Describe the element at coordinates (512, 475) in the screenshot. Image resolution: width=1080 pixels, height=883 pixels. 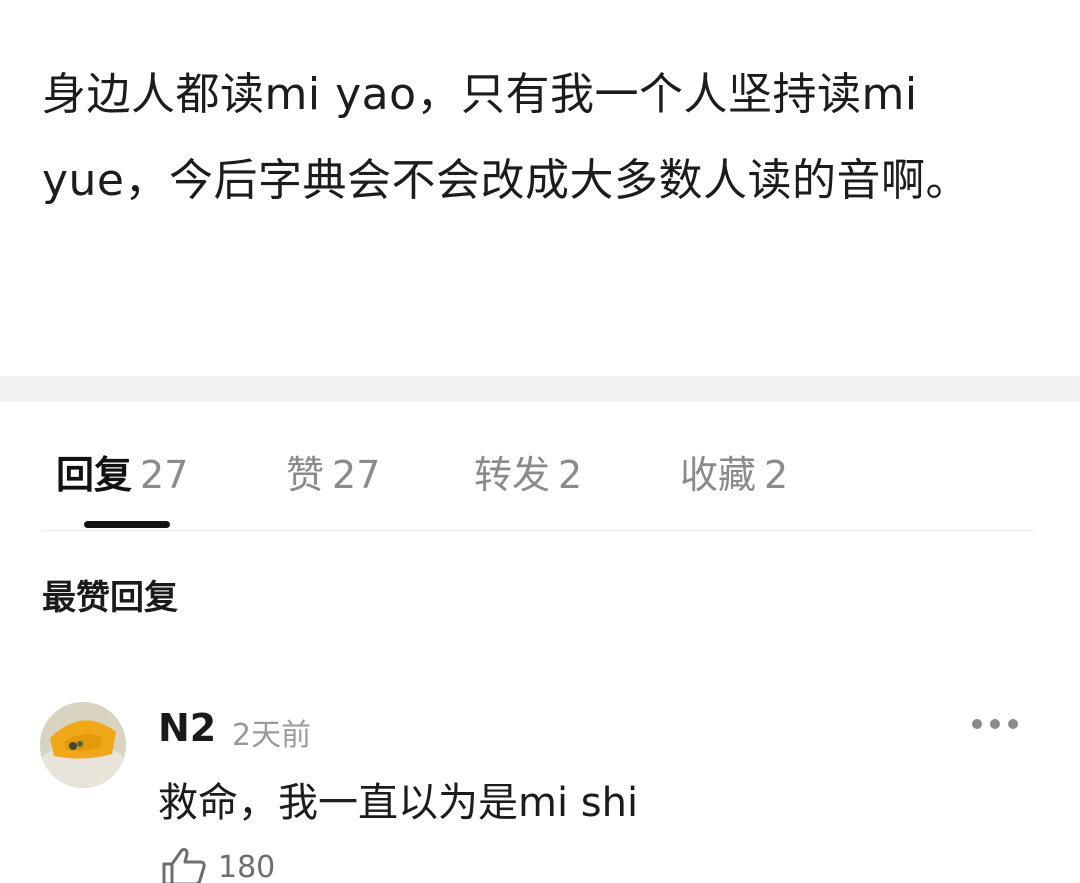
I see `tab-reposts-label: 转发` at that location.